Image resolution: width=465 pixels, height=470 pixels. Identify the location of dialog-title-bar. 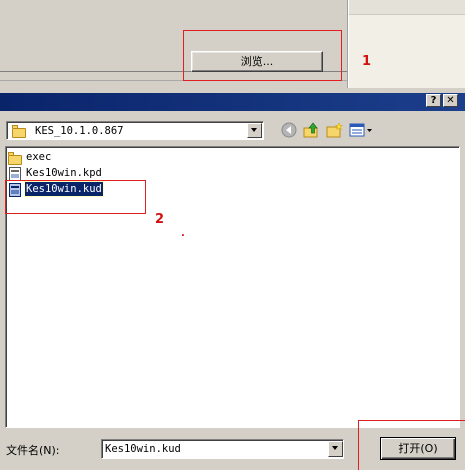
(232, 102).